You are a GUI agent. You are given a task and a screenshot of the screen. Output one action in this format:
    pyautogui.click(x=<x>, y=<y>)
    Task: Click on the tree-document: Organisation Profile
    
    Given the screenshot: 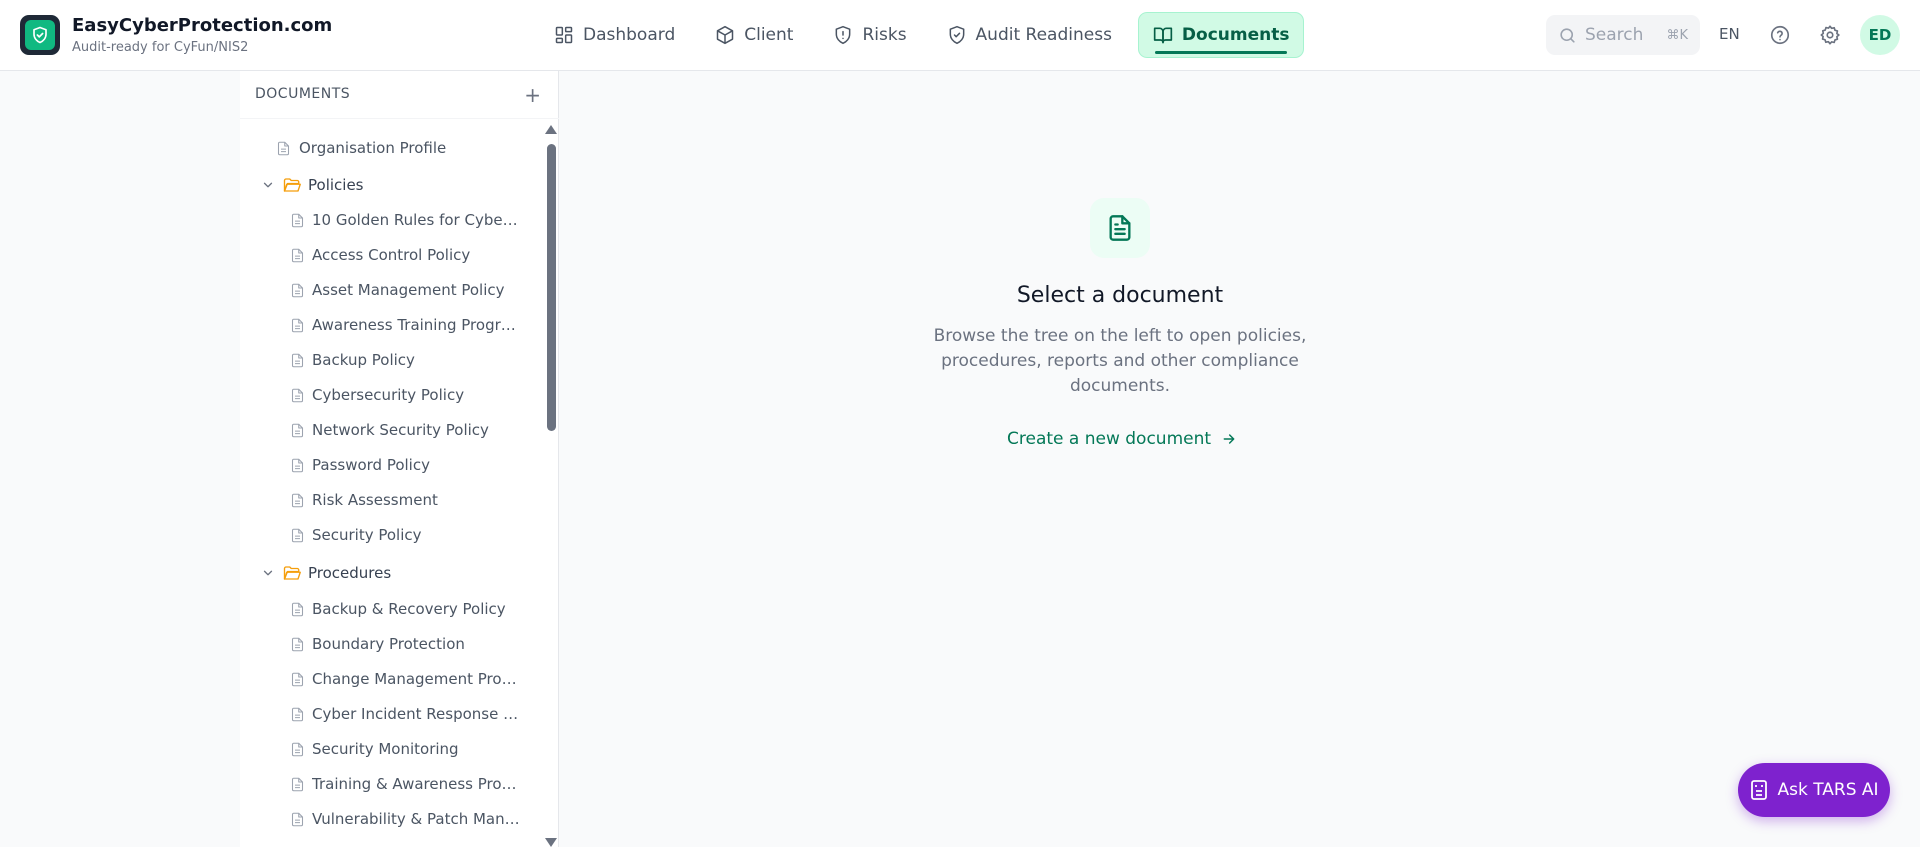 What is the action you would take?
    pyautogui.click(x=390, y=148)
    